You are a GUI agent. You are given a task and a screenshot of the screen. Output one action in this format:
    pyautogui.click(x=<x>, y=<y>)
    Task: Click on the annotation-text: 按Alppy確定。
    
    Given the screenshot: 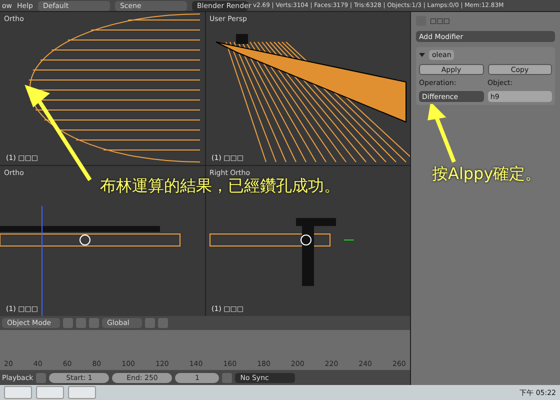 What is the action you would take?
    pyautogui.click(x=487, y=174)
    